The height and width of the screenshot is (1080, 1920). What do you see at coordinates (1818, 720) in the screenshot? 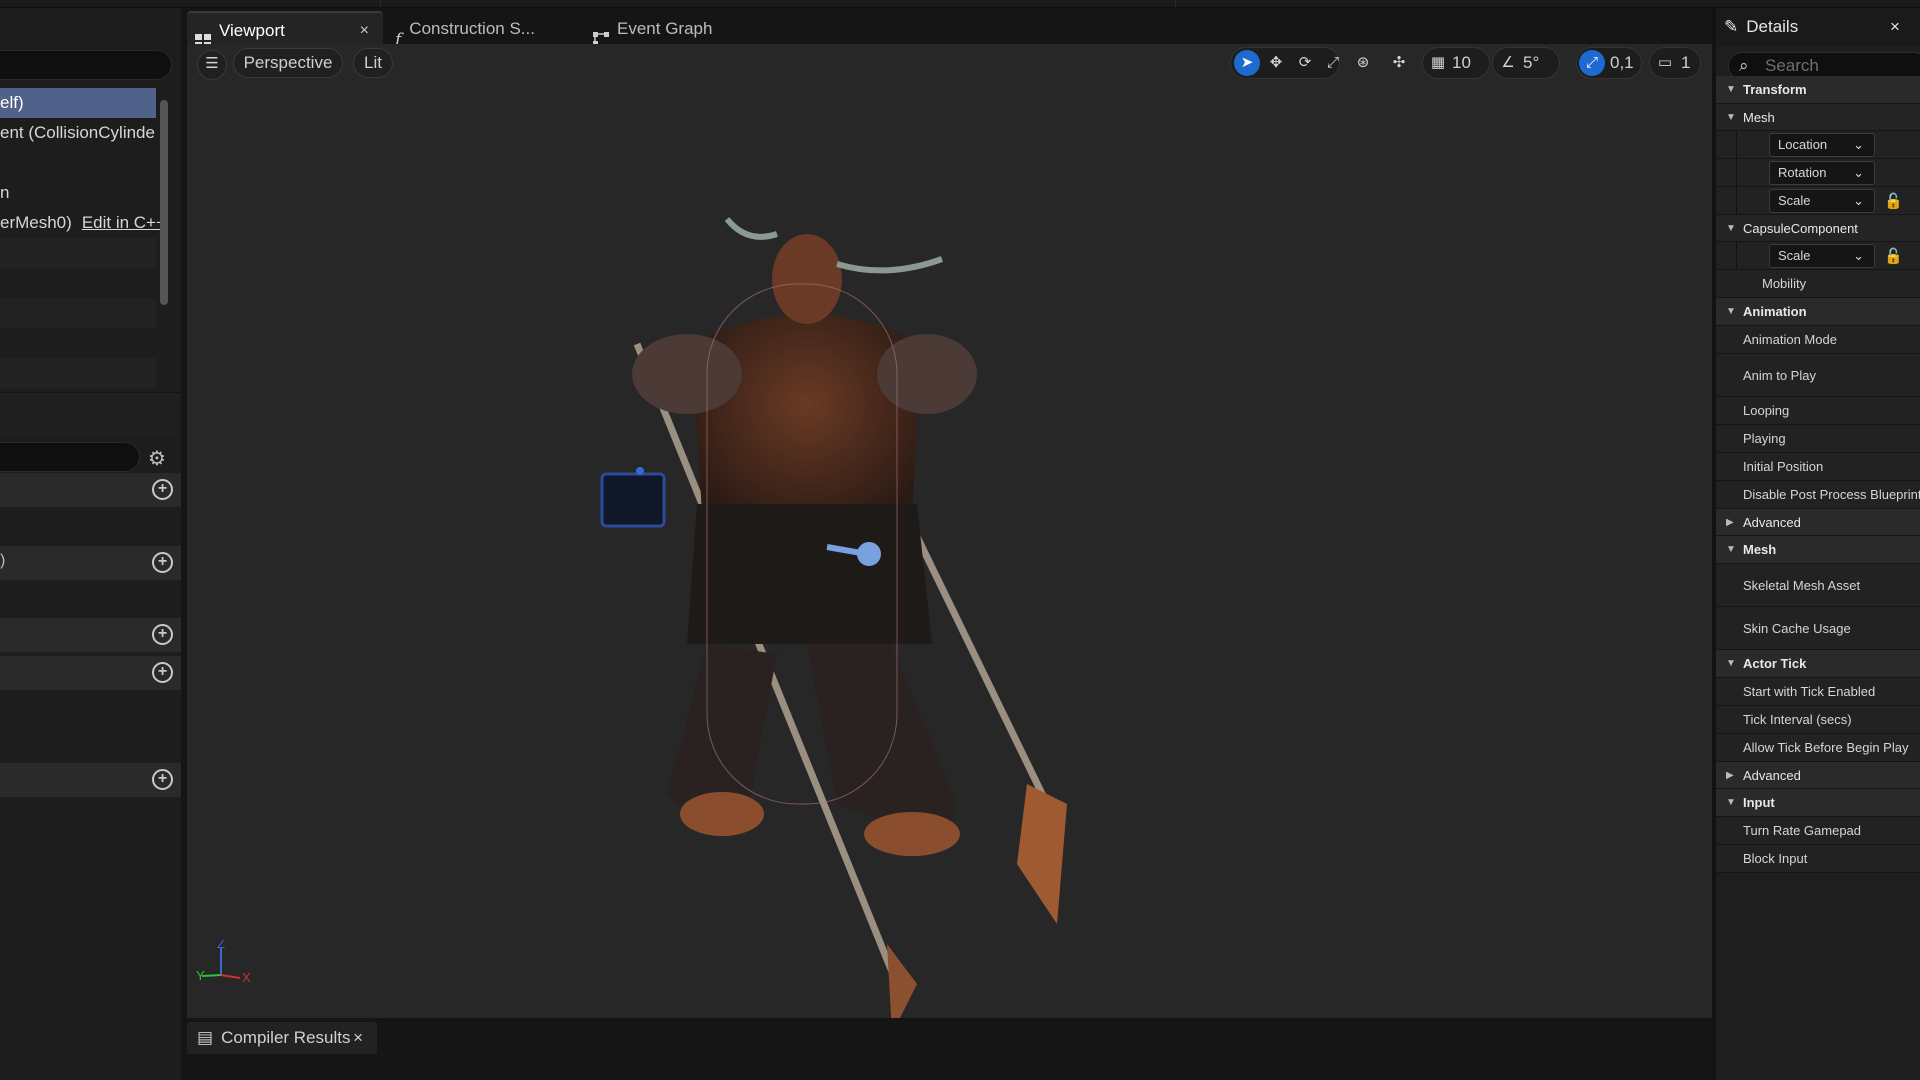
I see `details-row-tick-interval-secs-: Tick Interval (secs)` at bounding box center [1818, 720].